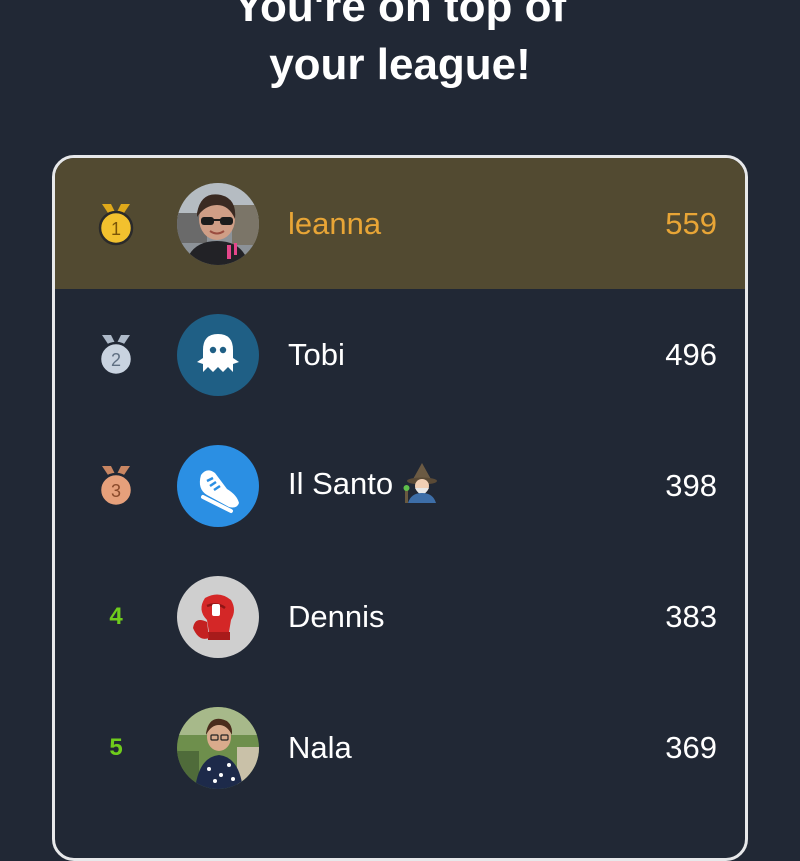  What do you see at coordinates (335, 223) in the screenshot?
I see `player-name: leanna` at bounding box center [335, 223].